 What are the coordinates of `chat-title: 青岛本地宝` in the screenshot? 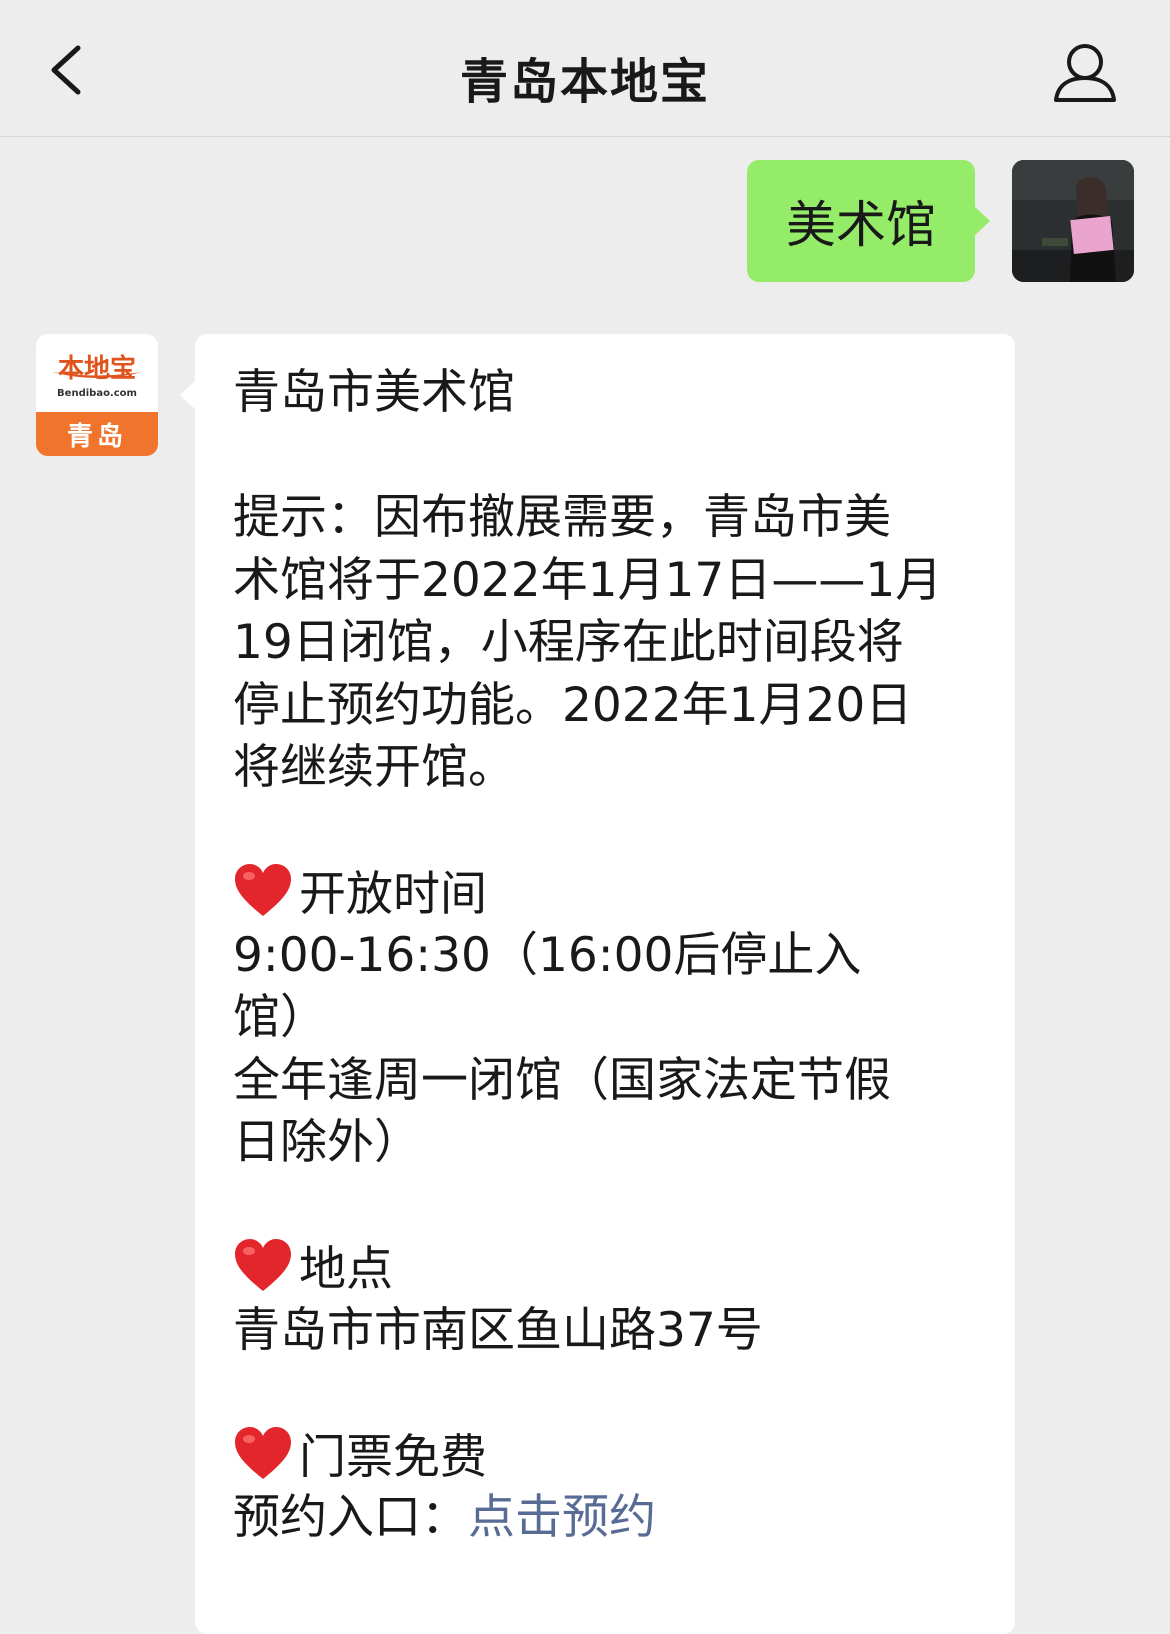 It's located at (584, 82).